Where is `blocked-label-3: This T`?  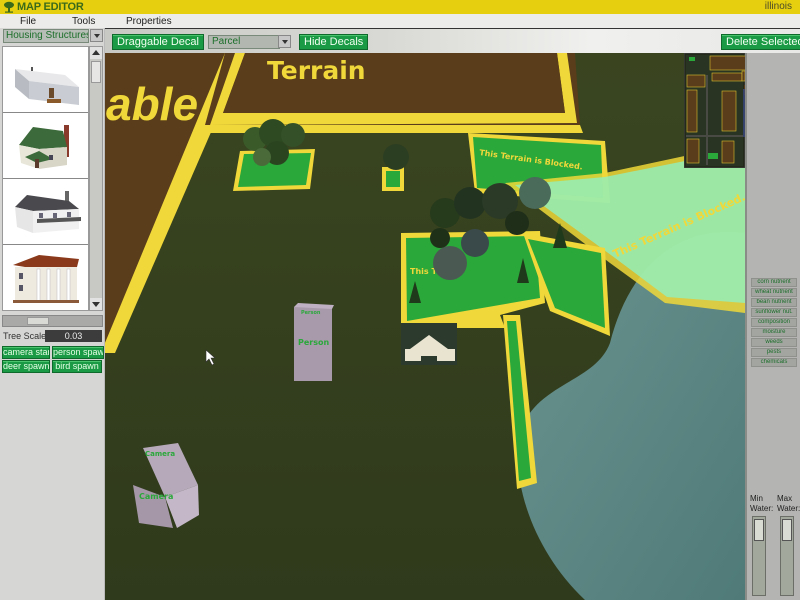
blocked-label-3: This T is located at coordinates (423, 271).